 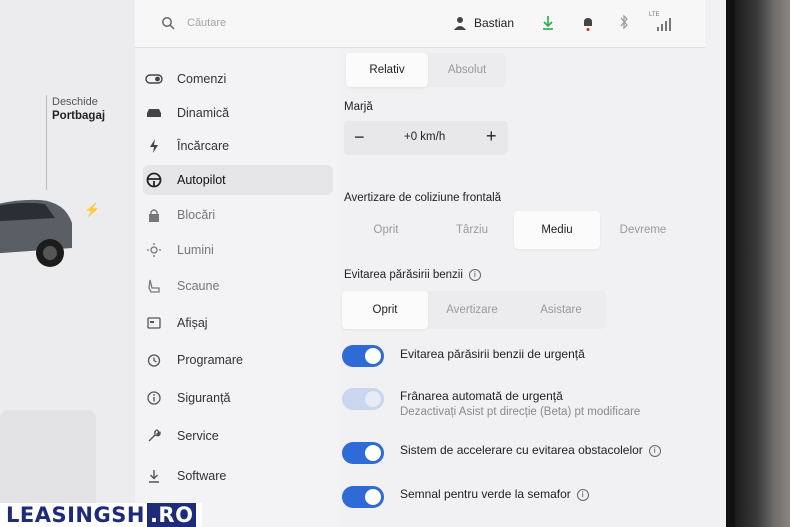 I want to click on menu-label: Blocări, so click(x=196, y=215).